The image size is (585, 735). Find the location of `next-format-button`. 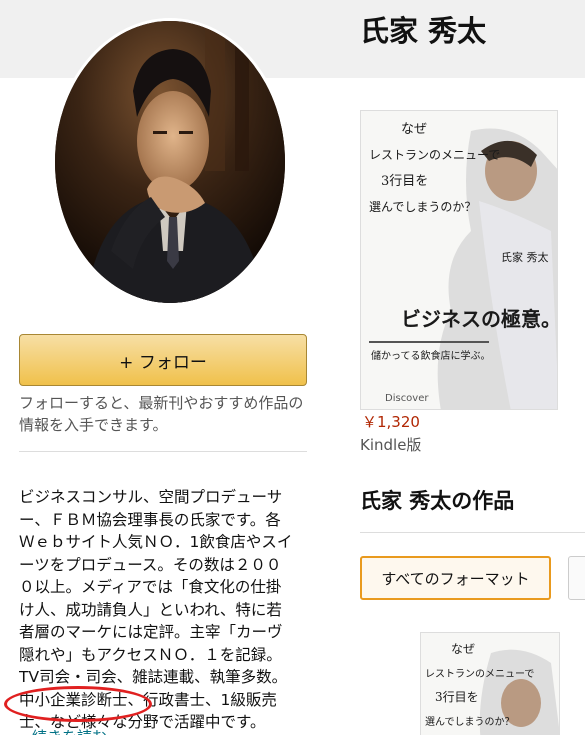

next-format-button is located at coordinates (576, 578).